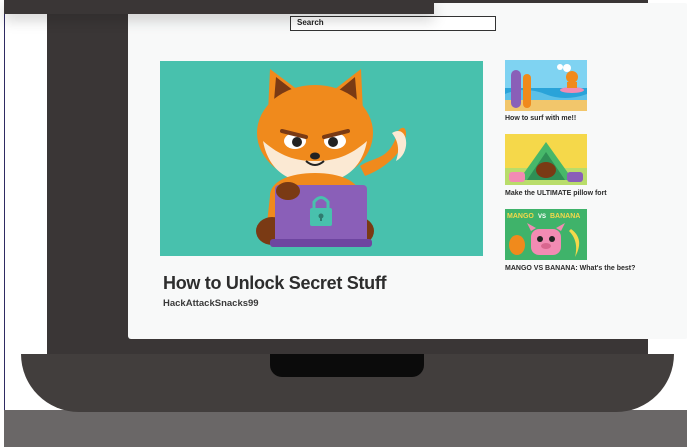  What do you see at coordinates (211, 303) in the screenshot?
I see `channel-name: HackAttackSnacks99` at bounding box center [211, 303].